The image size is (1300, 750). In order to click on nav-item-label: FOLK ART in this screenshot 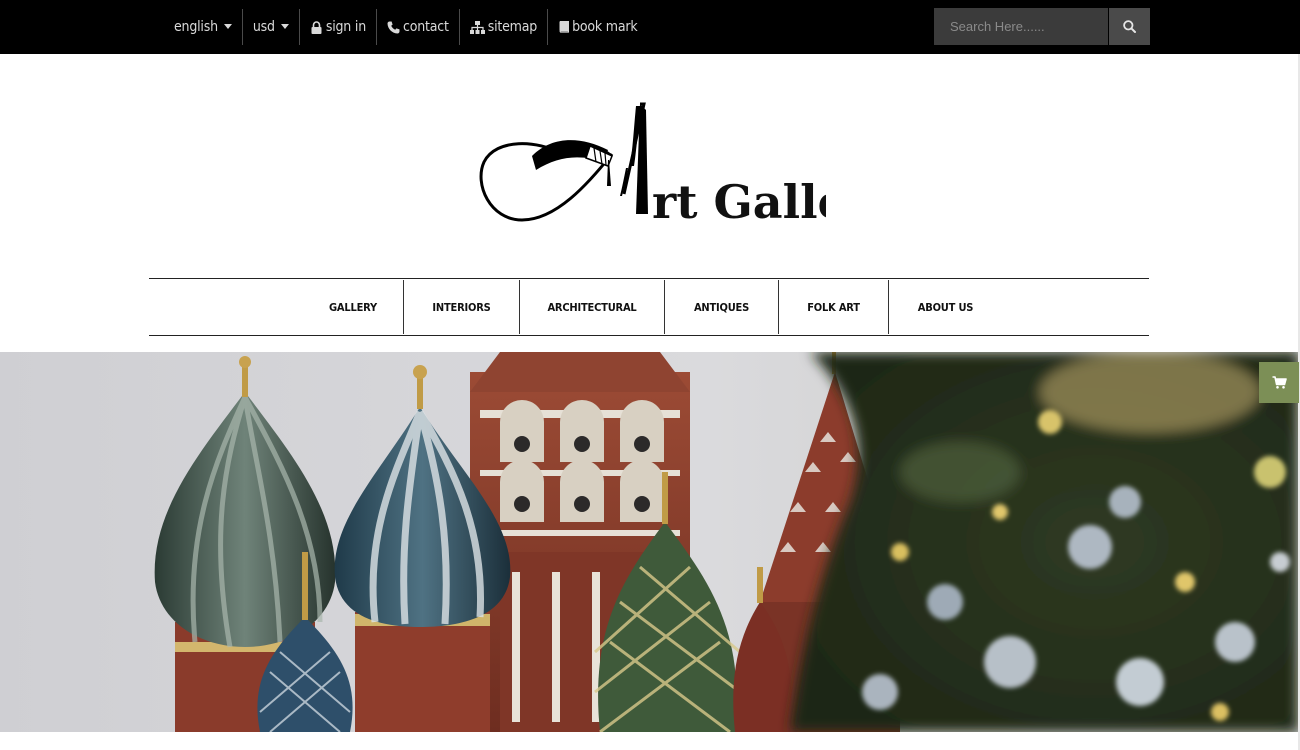, I will do `click(833, 307)`.